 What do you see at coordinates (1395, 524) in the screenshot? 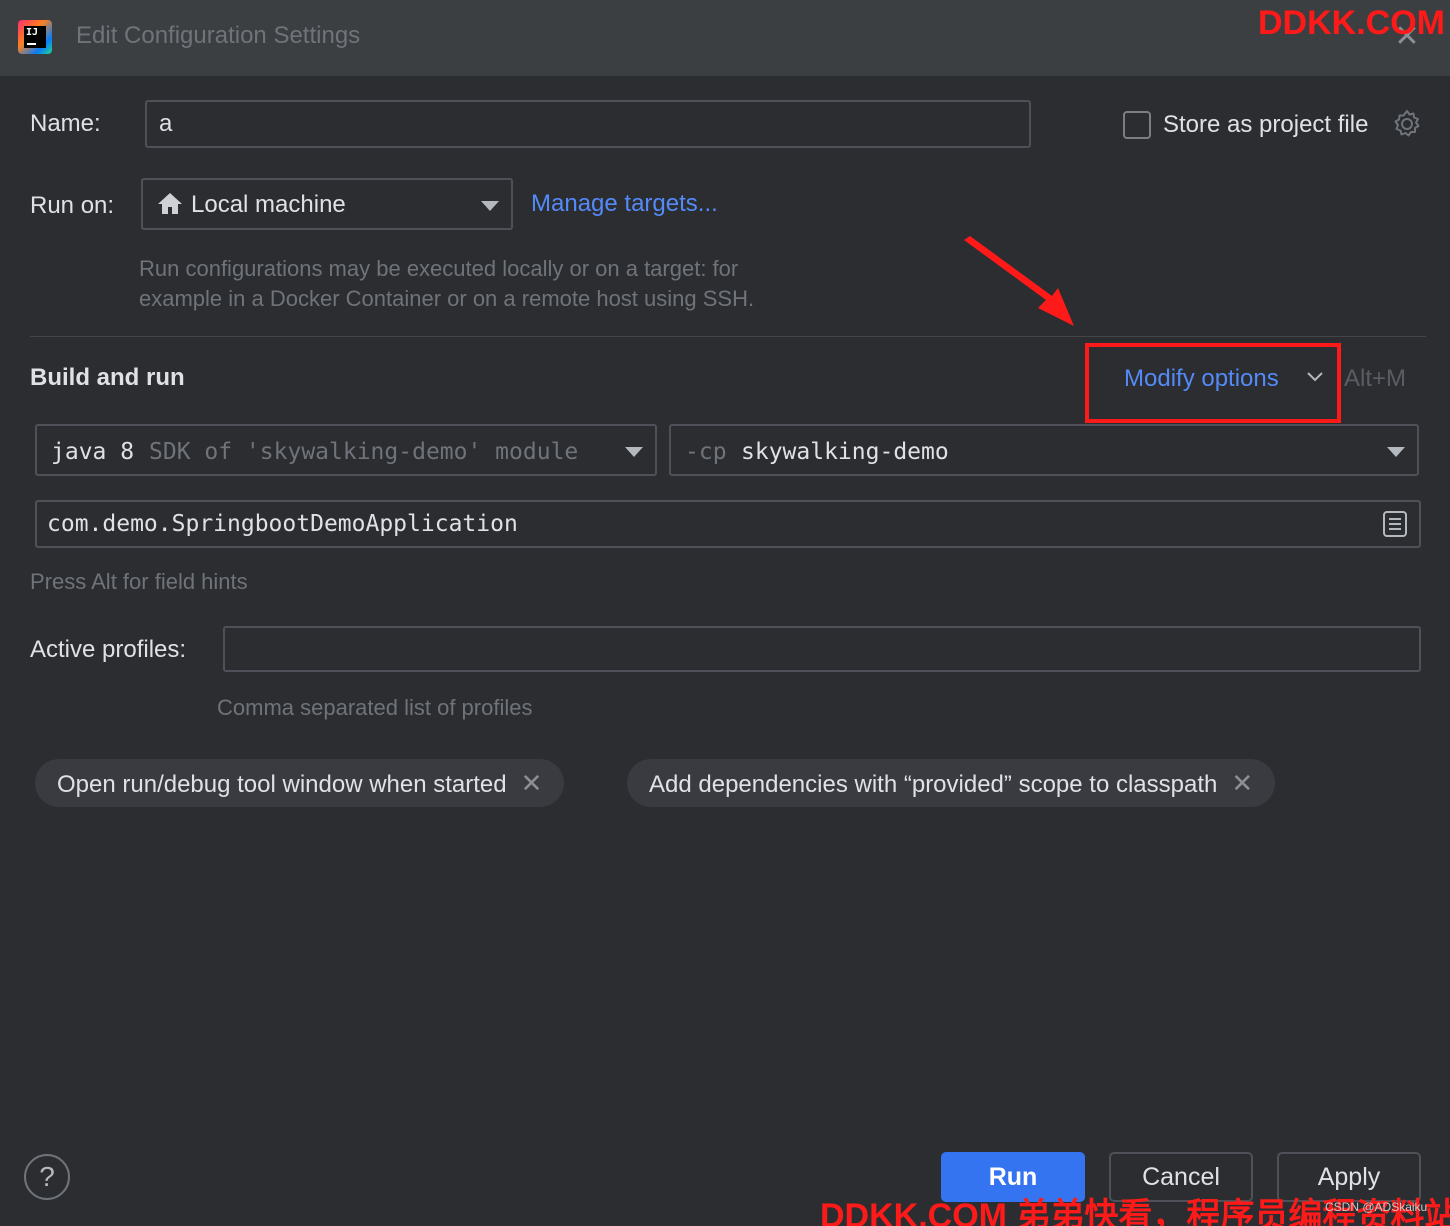
I see `browse-class-icon` at bounding box center [1395, 524].